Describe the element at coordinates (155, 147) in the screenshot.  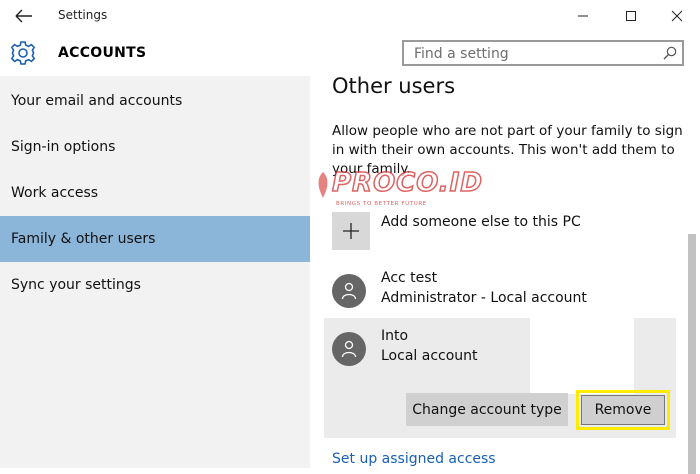
I see `sidebar-item-sign-in-options: Sign-in options` at that location.